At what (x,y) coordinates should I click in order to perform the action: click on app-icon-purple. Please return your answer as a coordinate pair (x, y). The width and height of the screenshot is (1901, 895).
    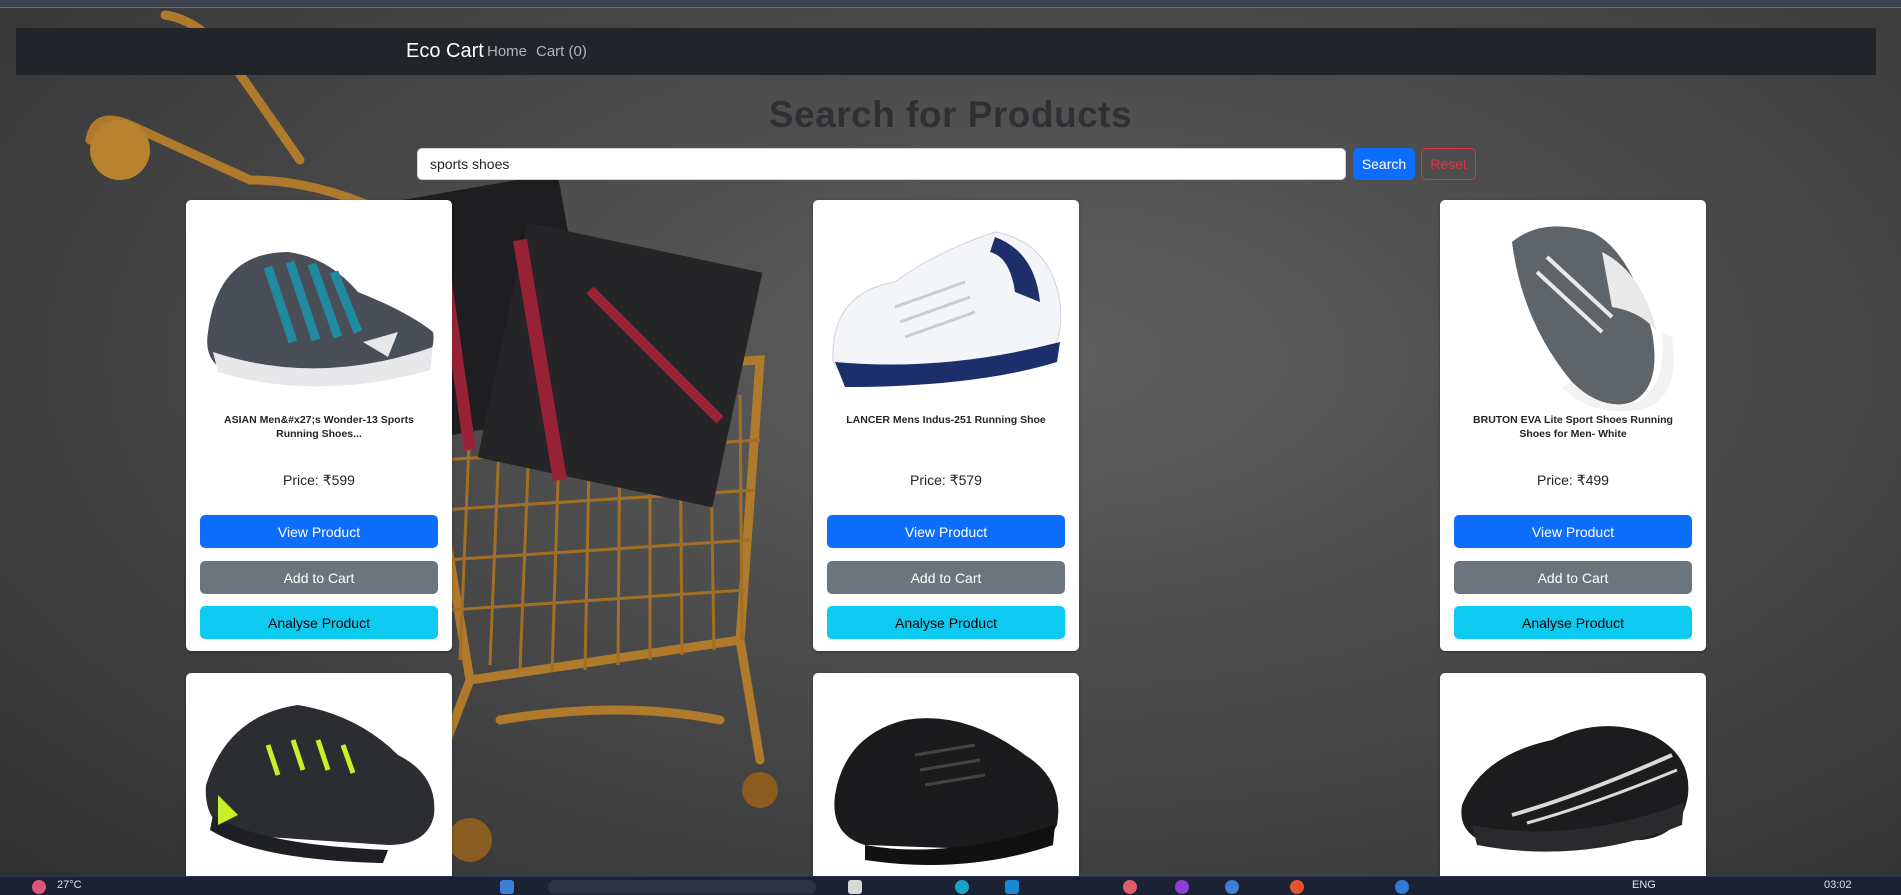
    Looking at the image, I should click on (1182, 887).